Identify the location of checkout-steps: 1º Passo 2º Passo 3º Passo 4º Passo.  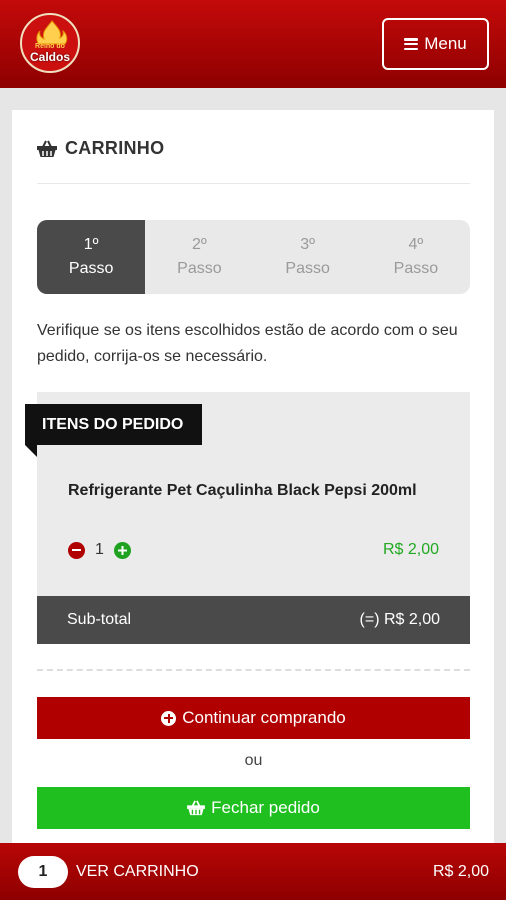
(253, 257).